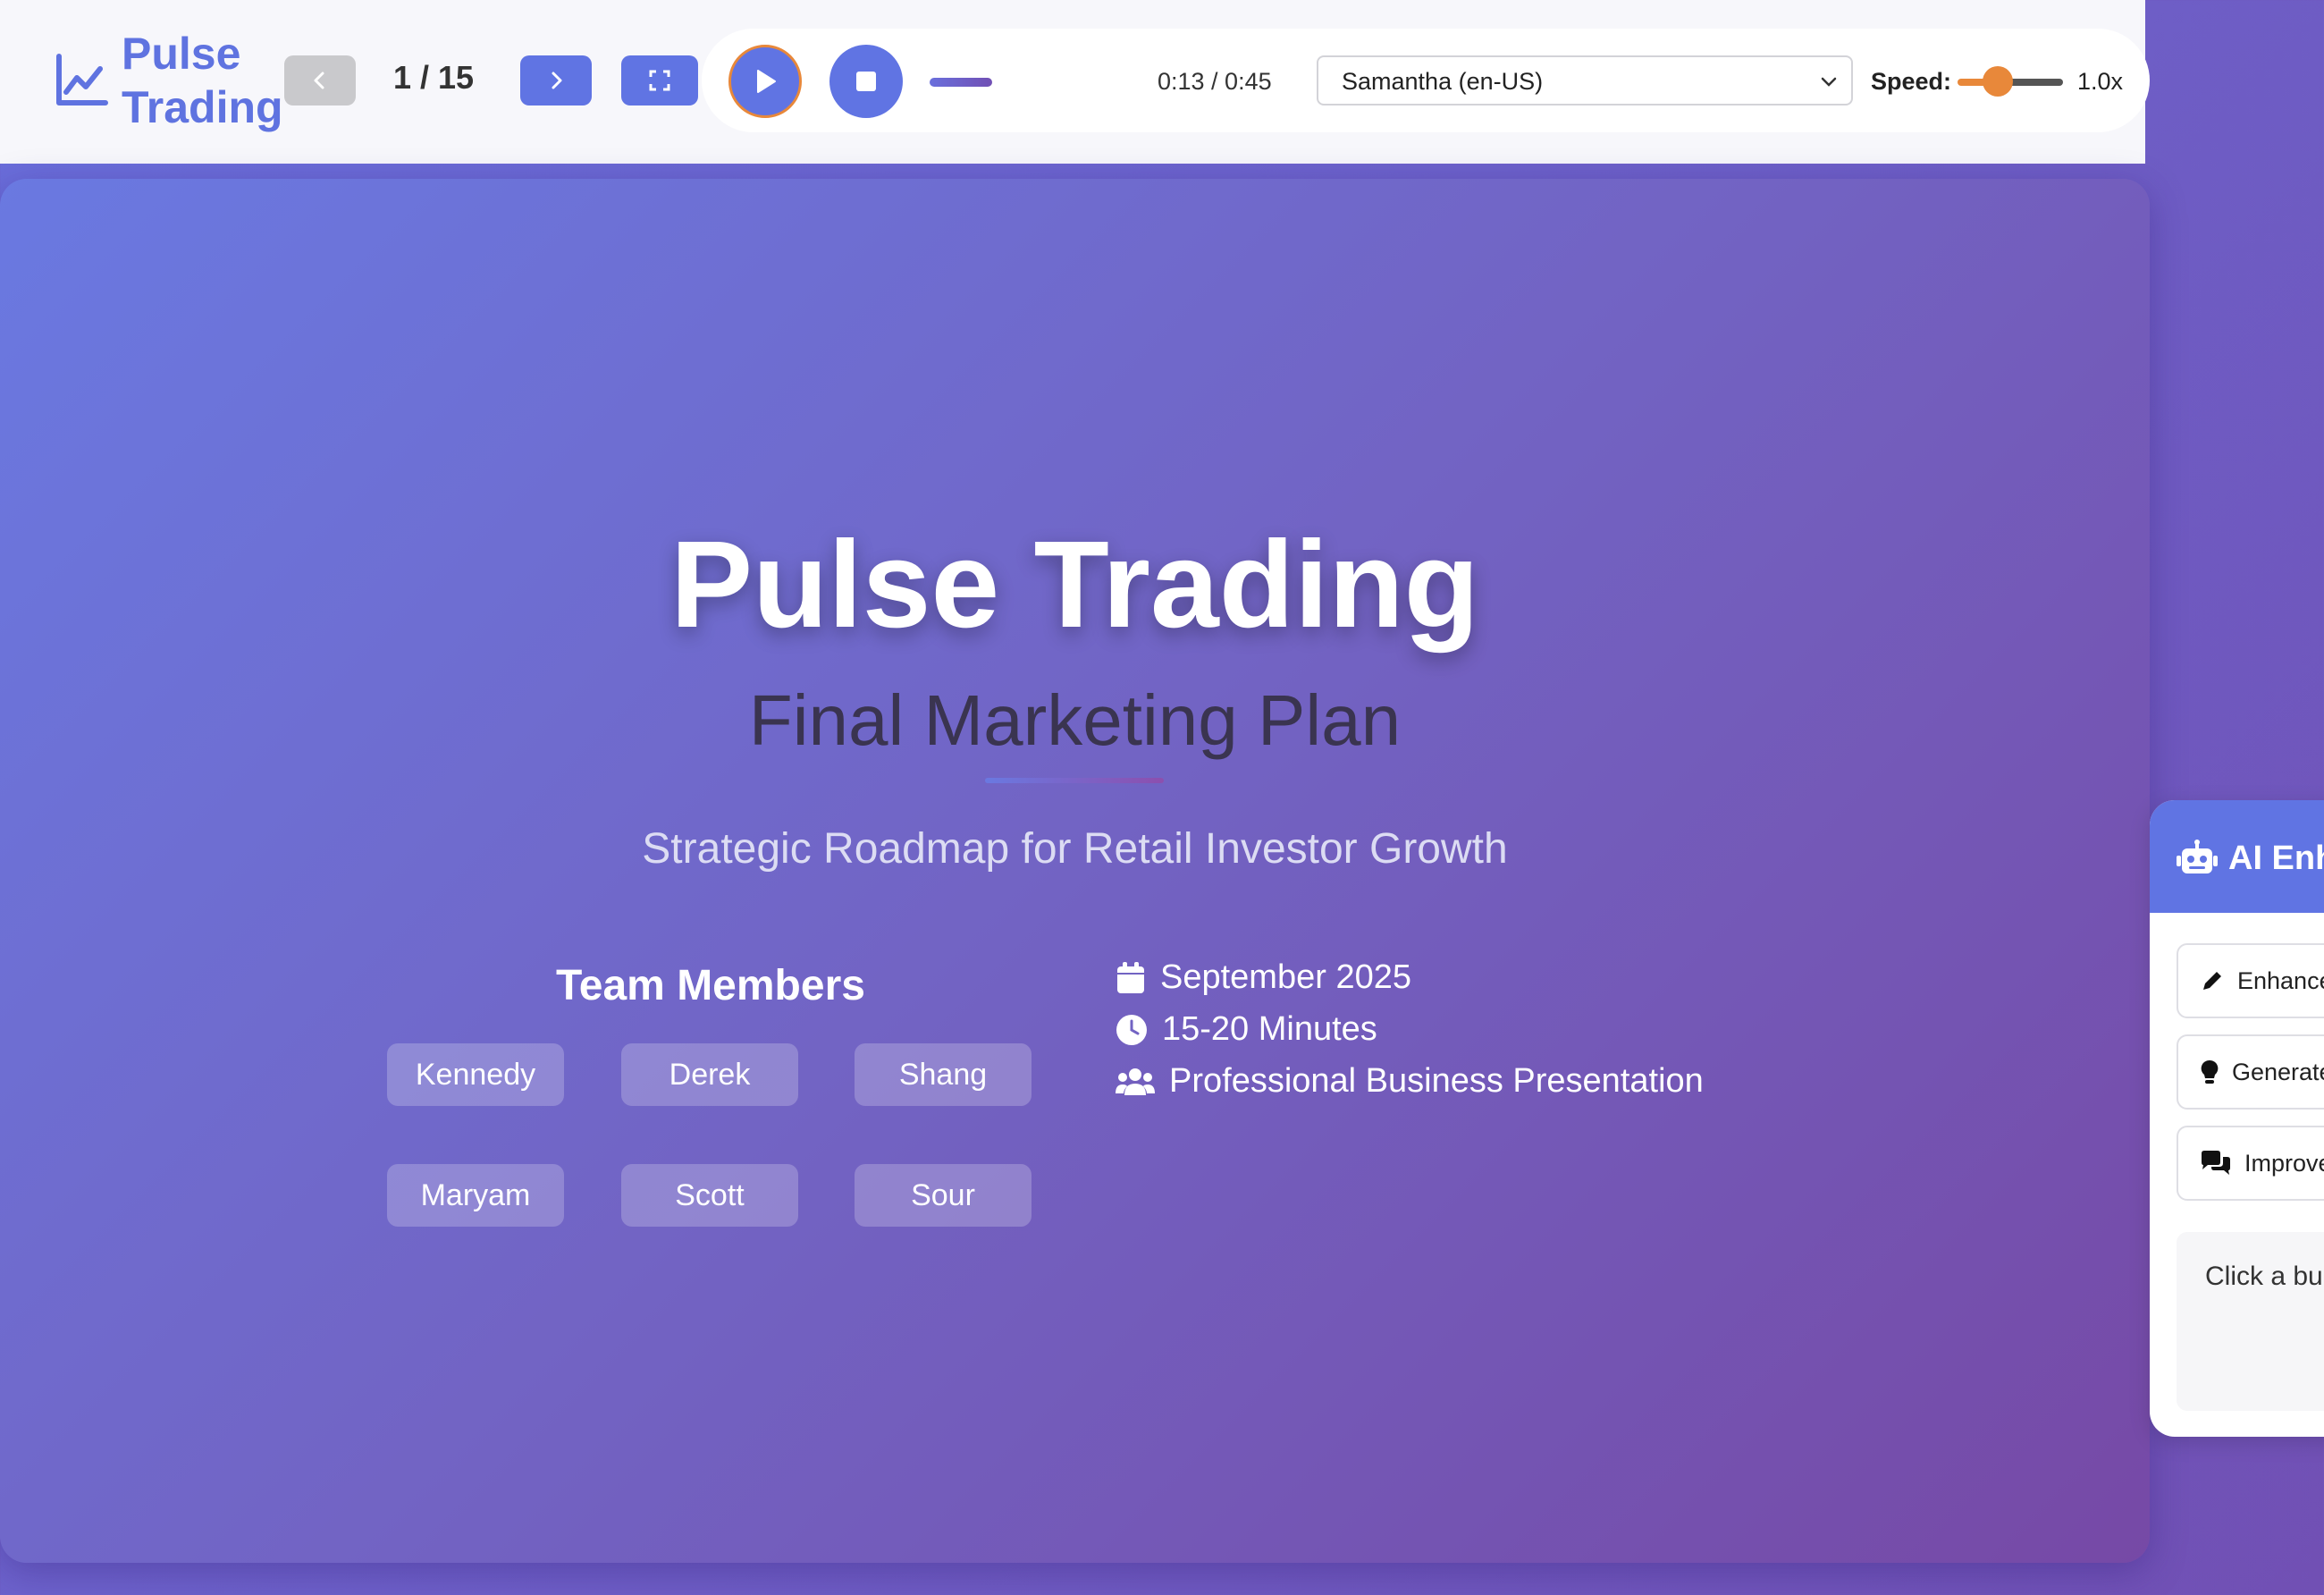 The width and height of the screenshot is (2324, 1595). I want to click on info-date: September 2025, so click(1263, 977).